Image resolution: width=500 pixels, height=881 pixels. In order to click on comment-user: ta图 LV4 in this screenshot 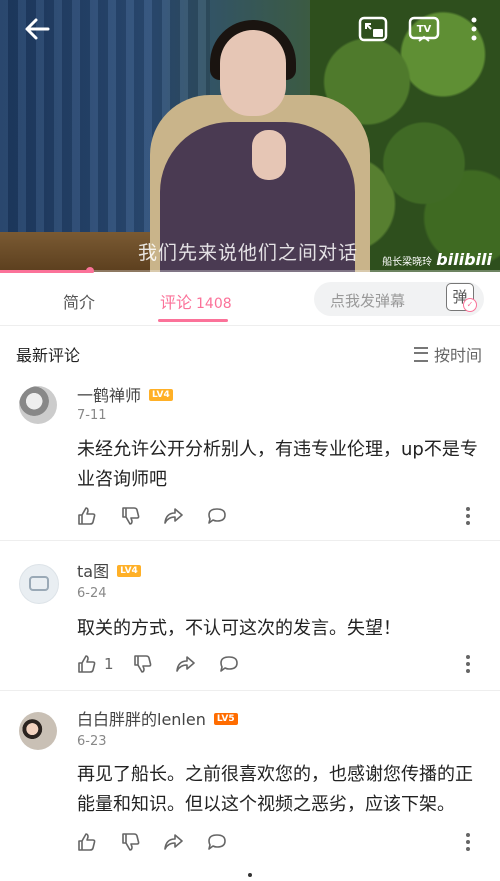, I will do `click(109, 570)`.